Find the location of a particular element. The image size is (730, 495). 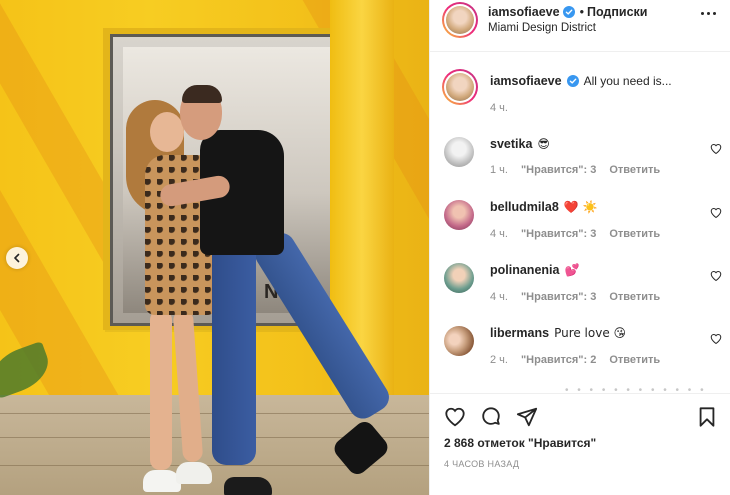

comment-time: 1 ч. is located at coordinates (499, 170).